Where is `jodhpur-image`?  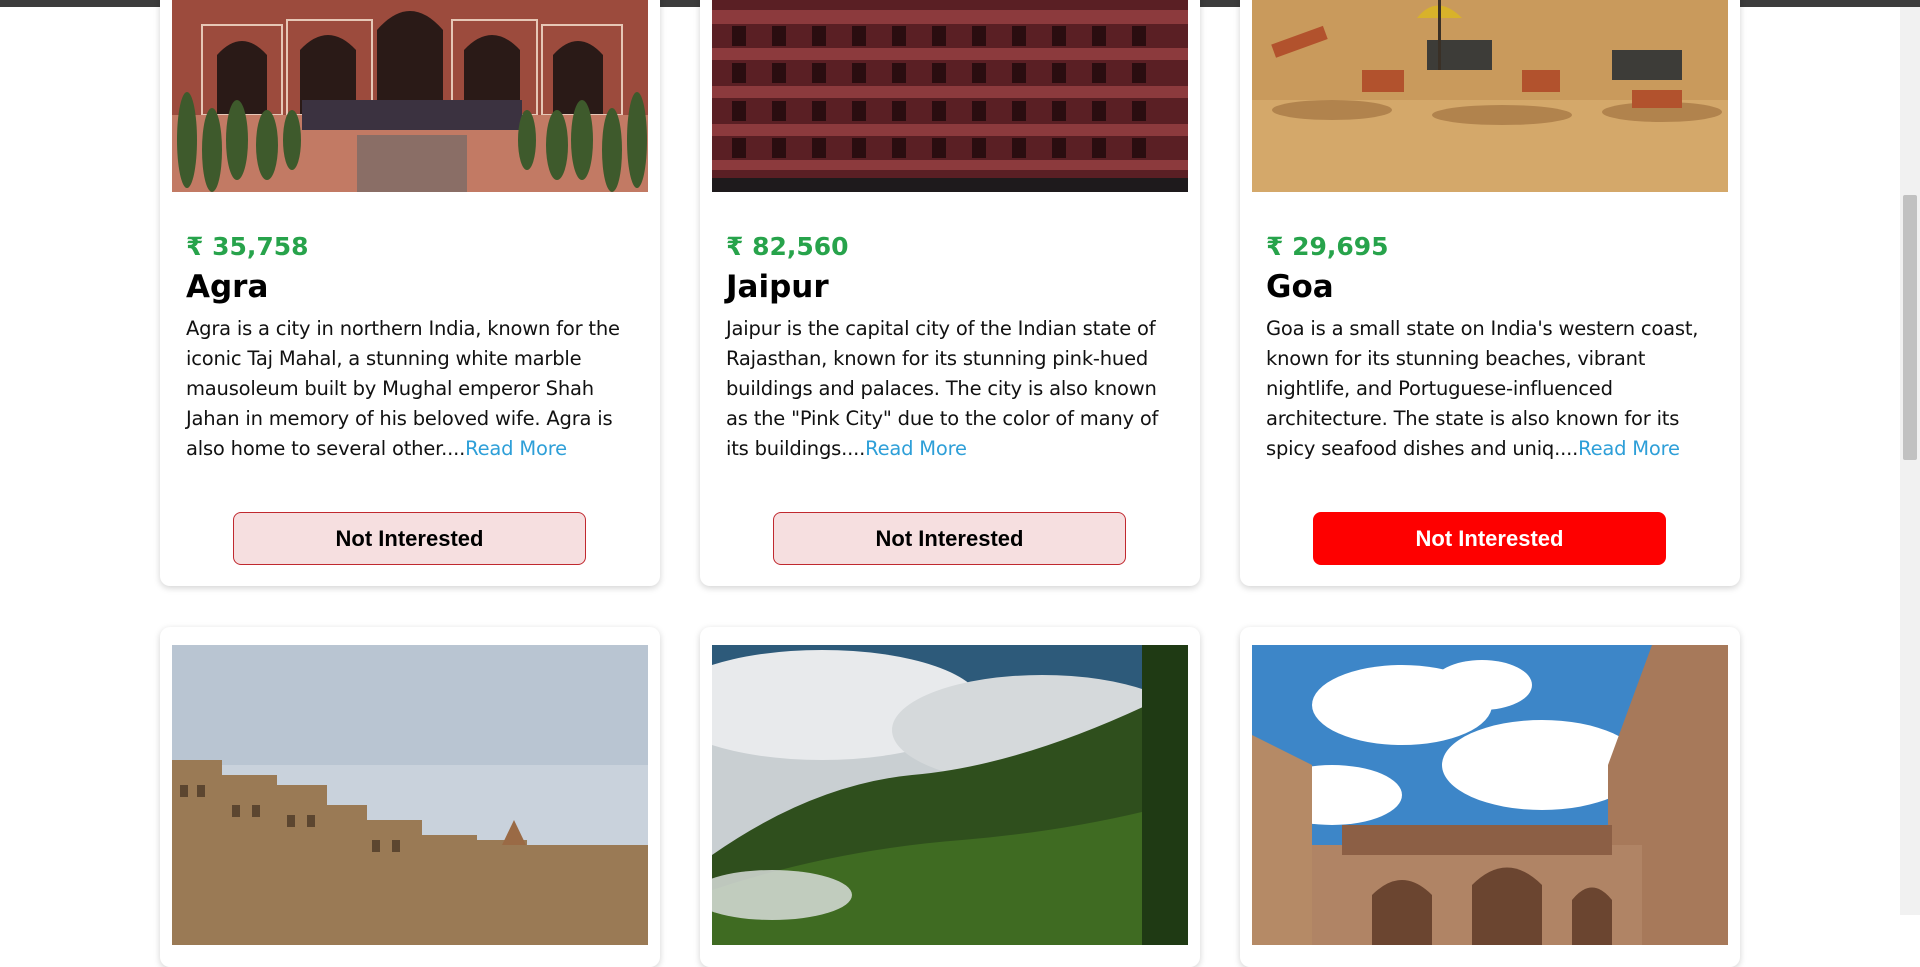 jodhpur-image is located at coordinates (1490, 795).